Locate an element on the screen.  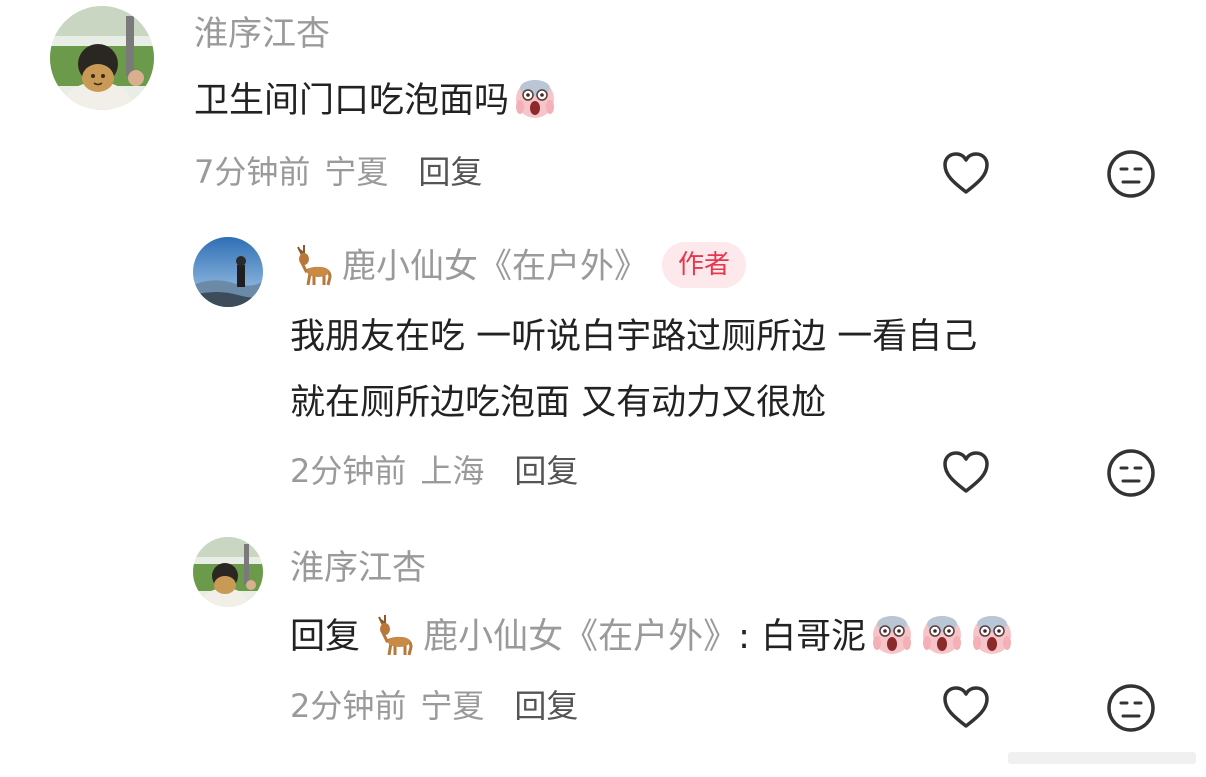
reply-prefix: 回复 is located at coordinates (325, 637).